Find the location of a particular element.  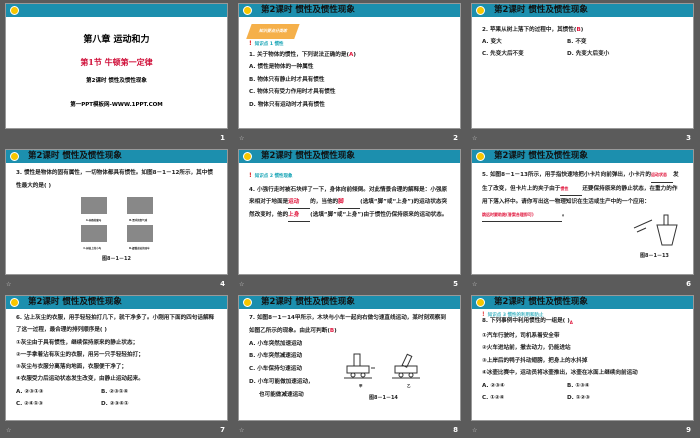

figure-sublabel: 甲 is located at coordinates (361, 386).